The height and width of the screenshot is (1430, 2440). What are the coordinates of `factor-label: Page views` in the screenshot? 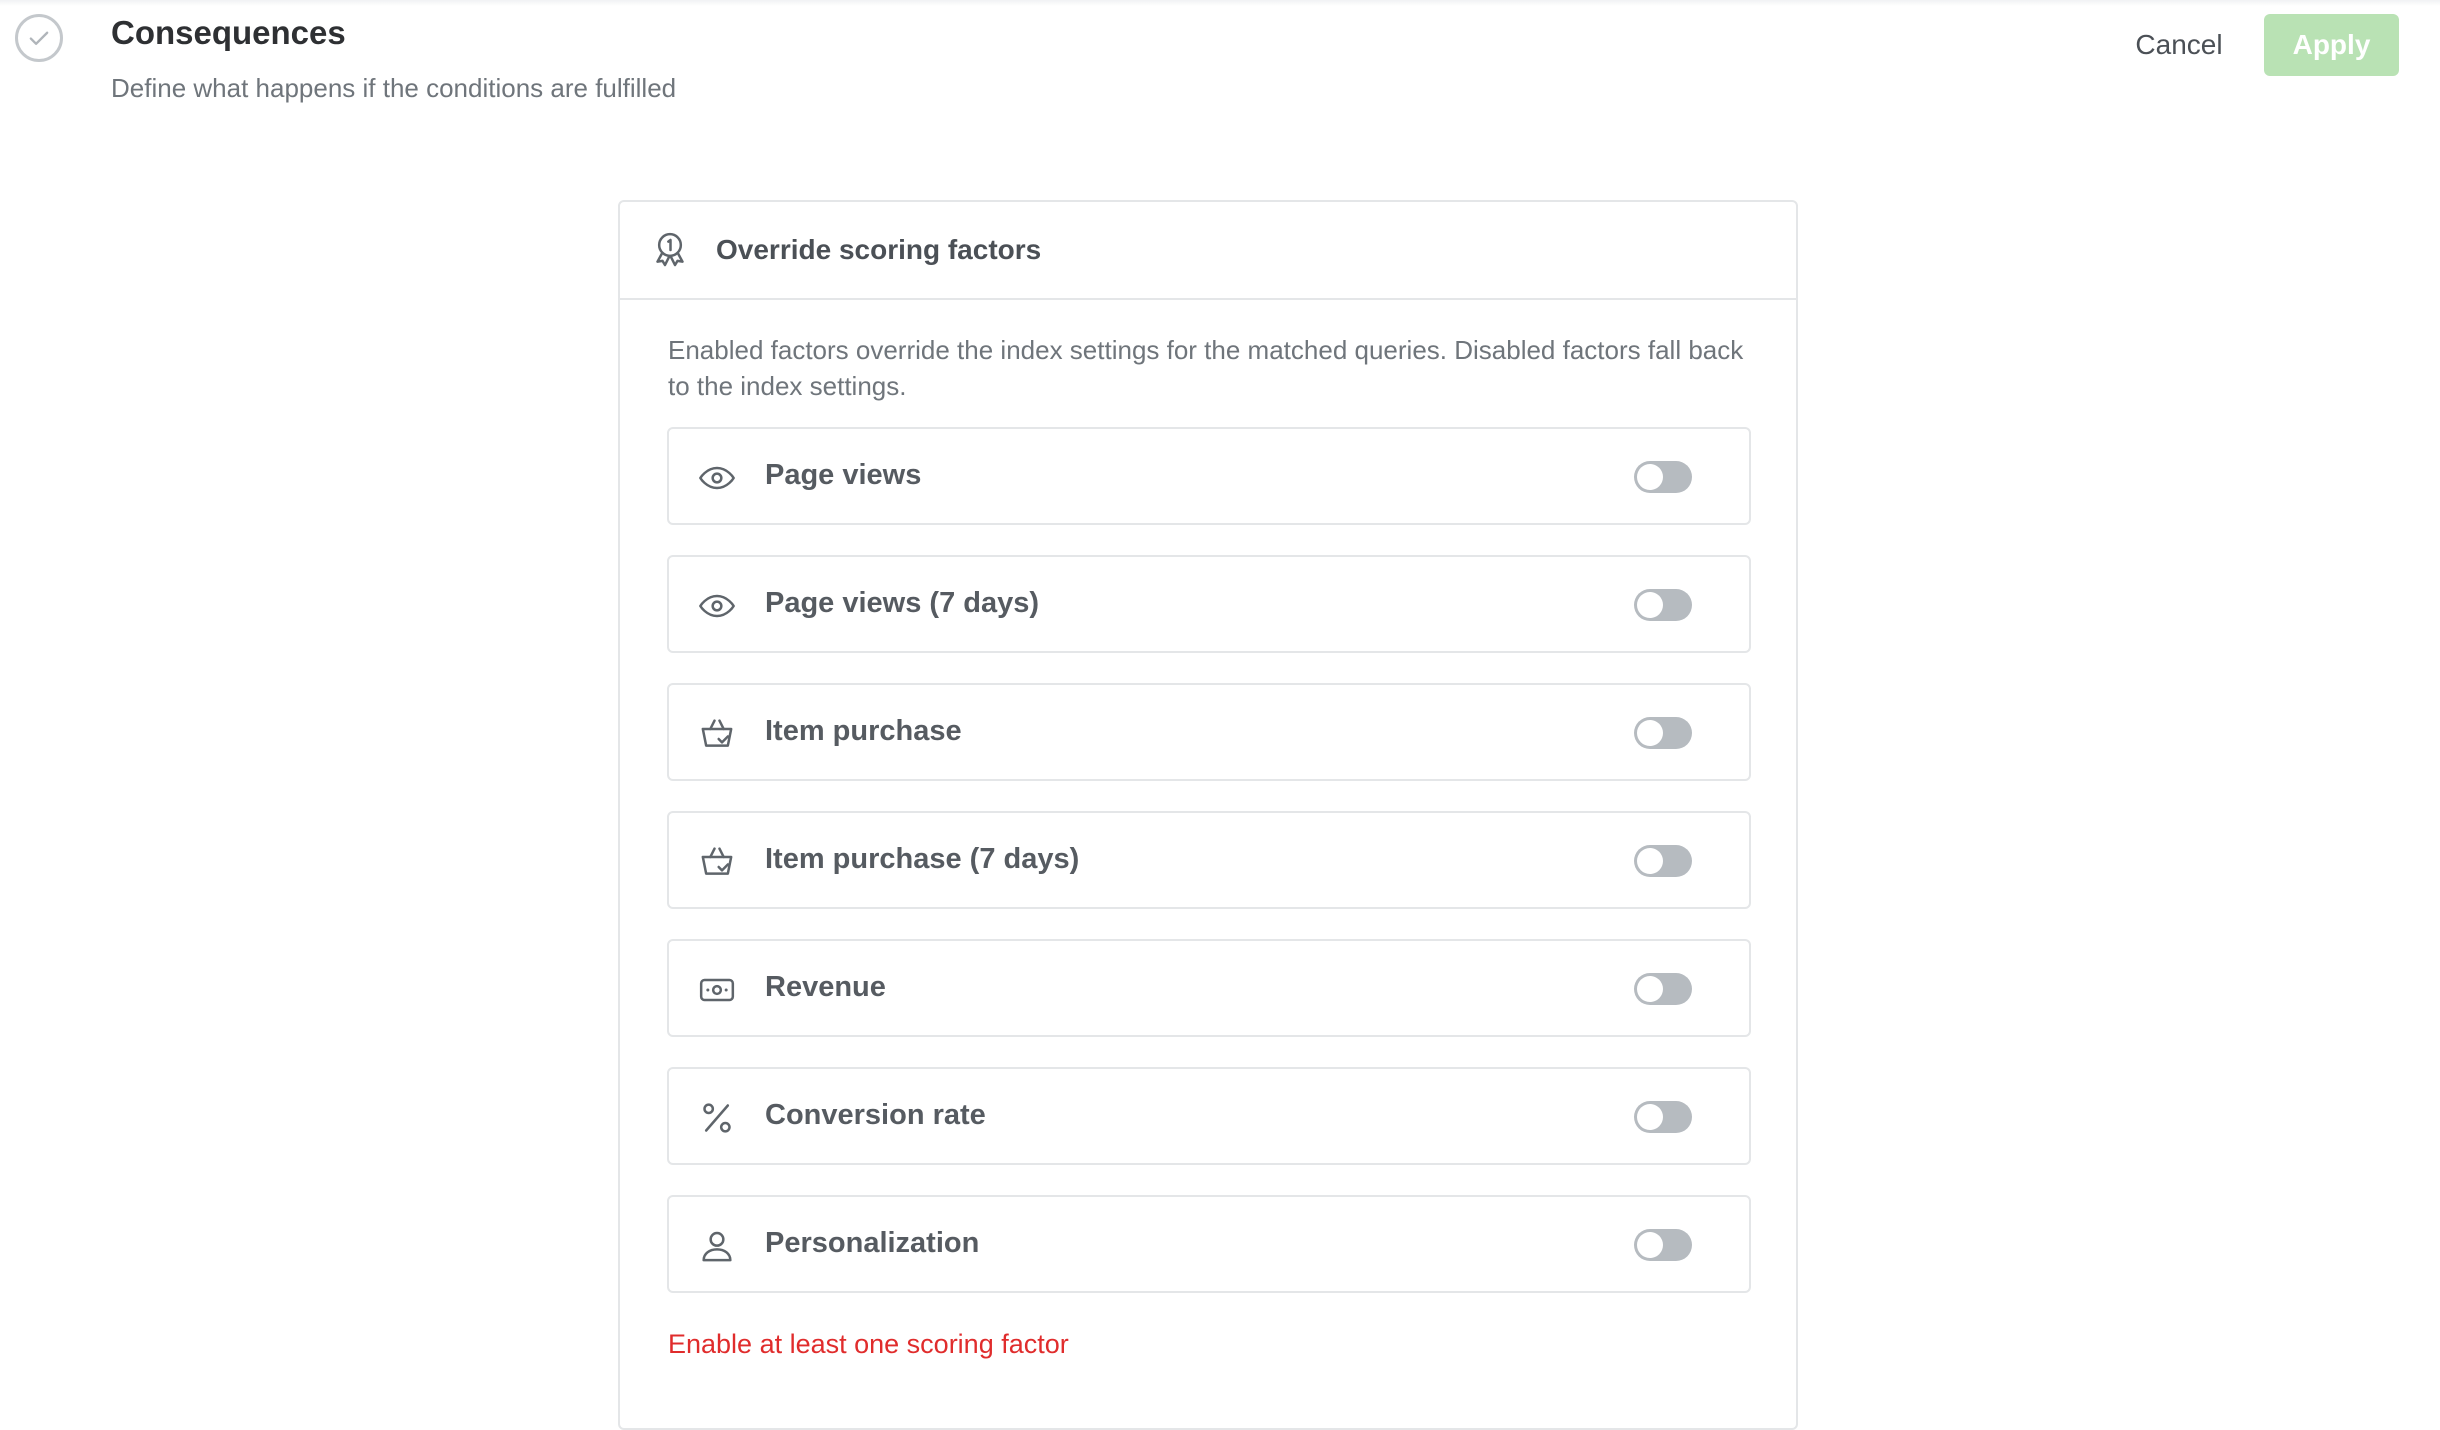 It's located at (843, 475).